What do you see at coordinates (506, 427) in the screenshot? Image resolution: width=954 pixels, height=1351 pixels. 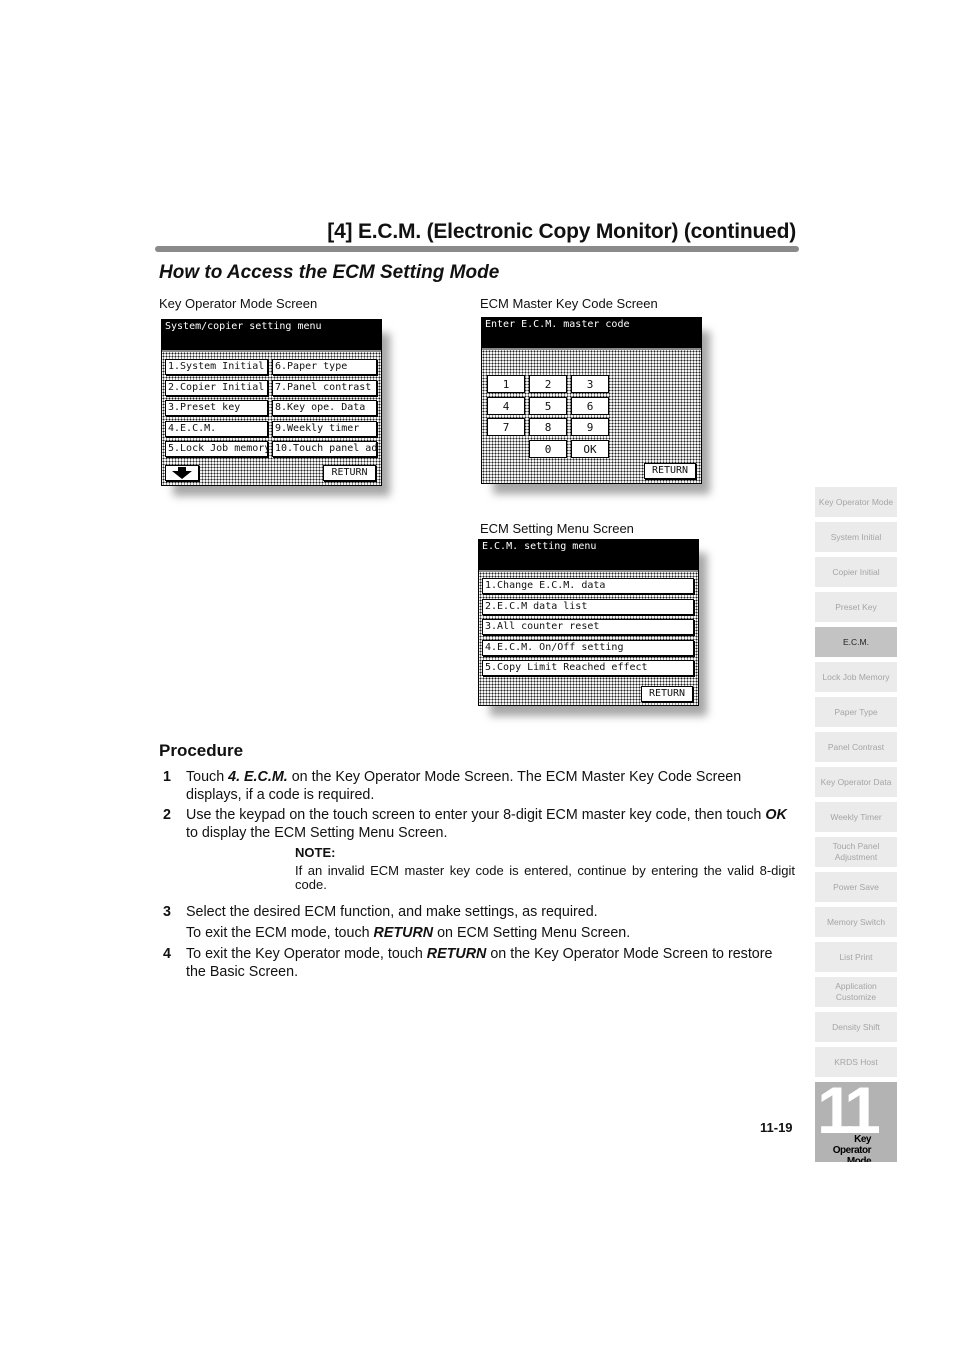 I see `keypad-key: 7` at bounding box center [506, 427].